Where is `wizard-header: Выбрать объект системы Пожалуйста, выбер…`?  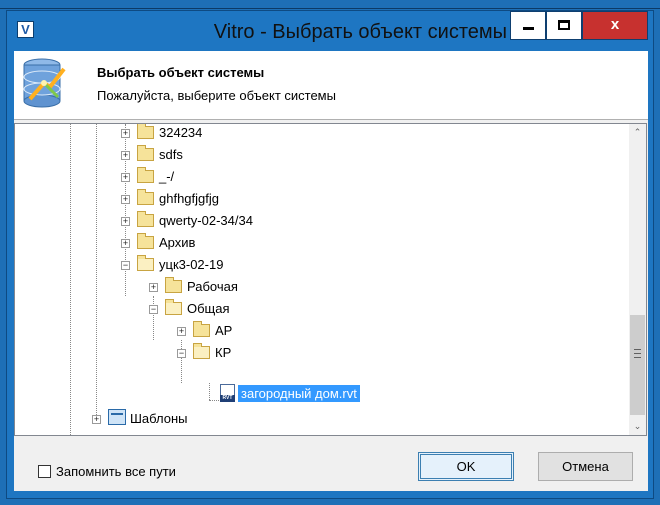 wizard-header: Выбрать объект системы Пожалуйста, выбер… is located at coordinates (331, 85).